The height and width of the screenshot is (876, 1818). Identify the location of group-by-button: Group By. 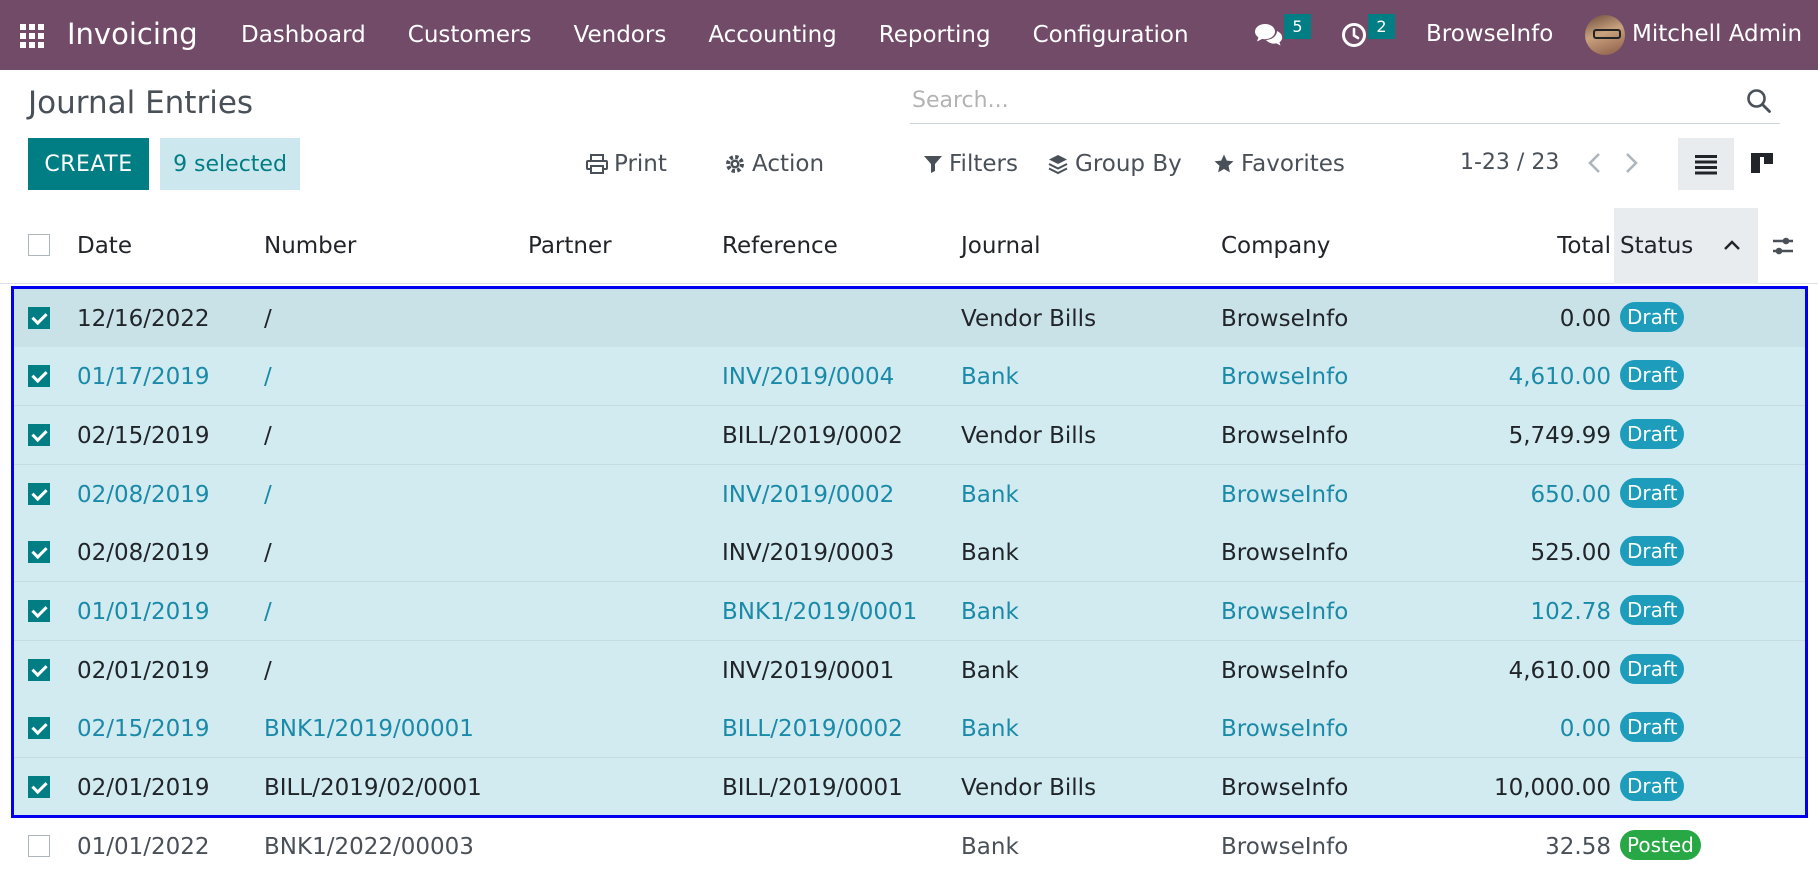
(1114, 164).